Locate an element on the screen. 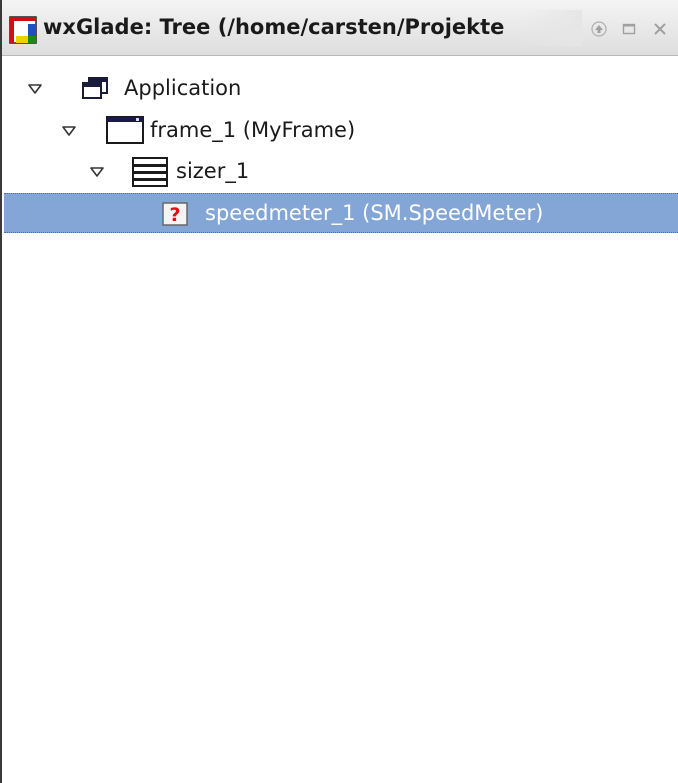 This screenshot has width=678, height=783. window-title: wxGlade: Tree (/home/carsten/Projekte is located at coordinates (274, 27).